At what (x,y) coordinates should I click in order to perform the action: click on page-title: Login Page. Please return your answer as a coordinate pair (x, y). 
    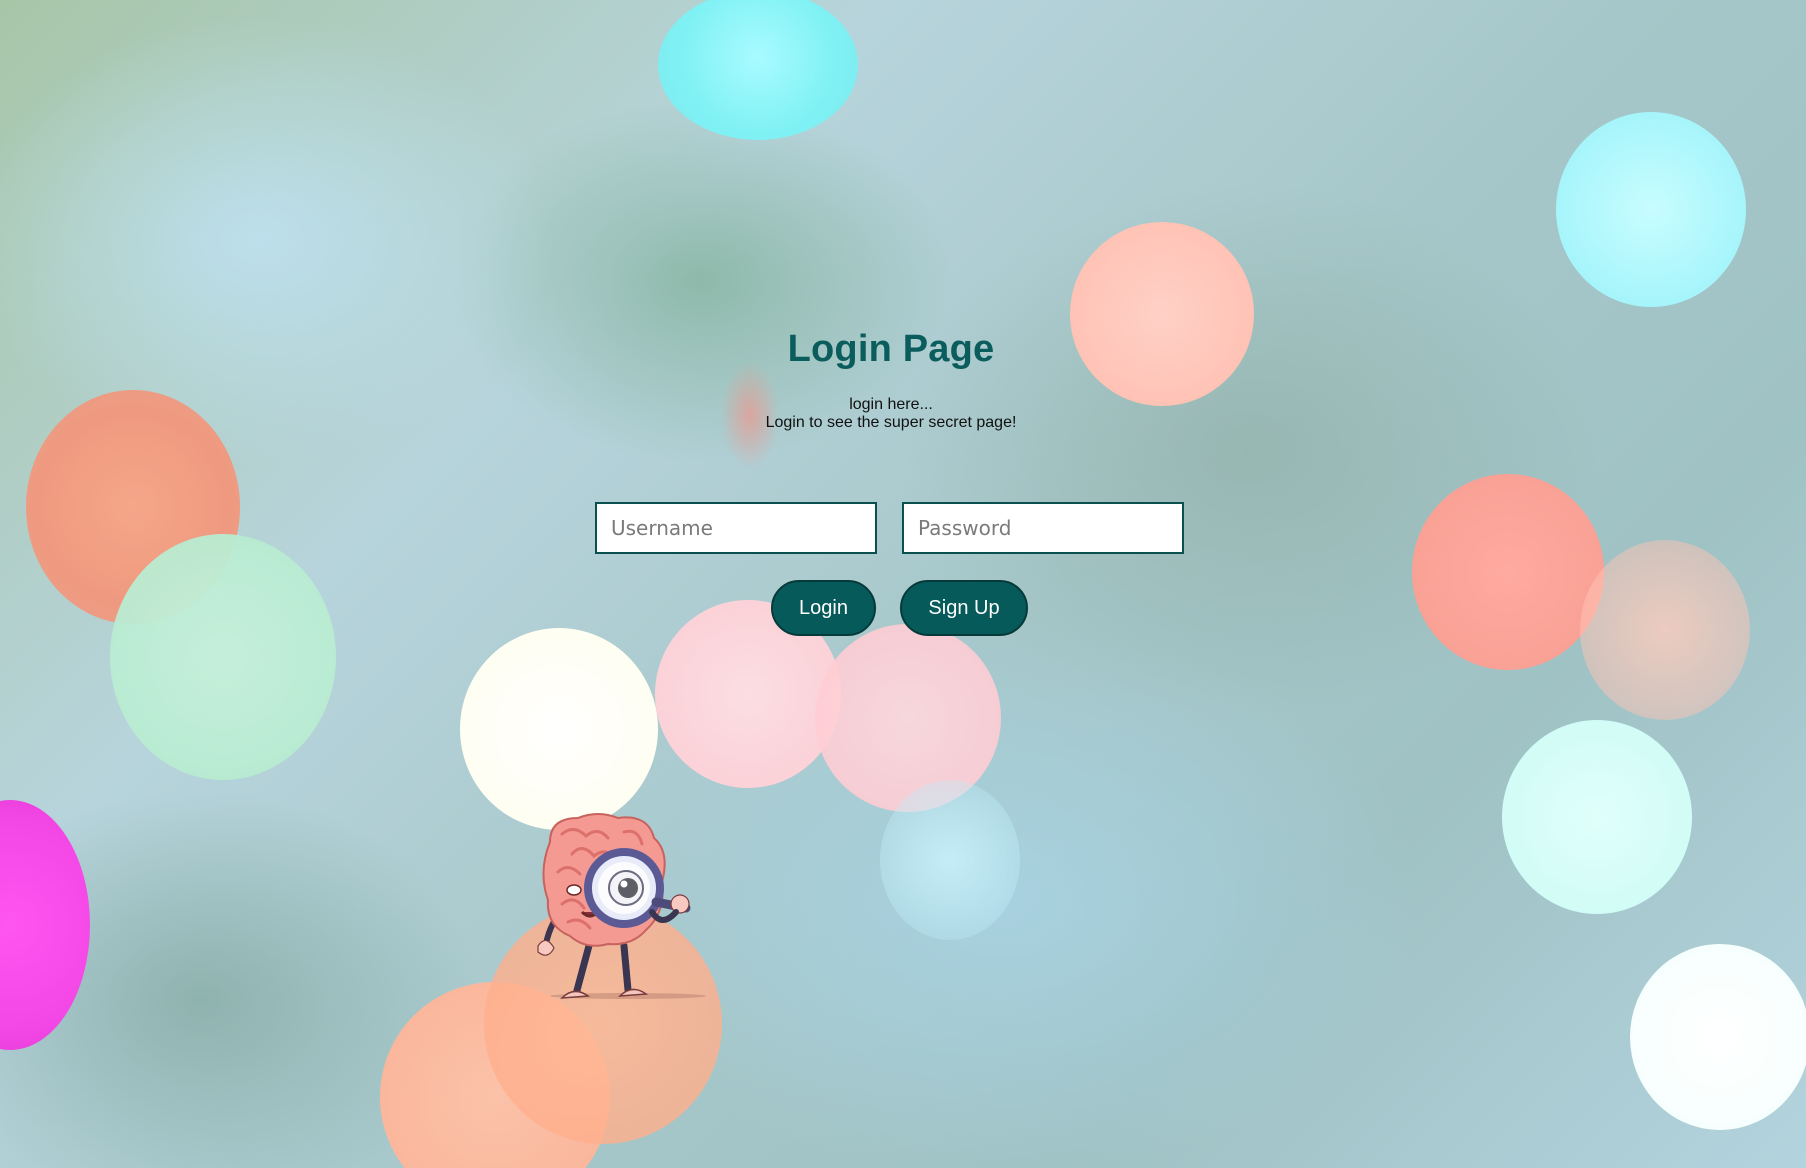
    Looking at the image, I should click on (891, 349).